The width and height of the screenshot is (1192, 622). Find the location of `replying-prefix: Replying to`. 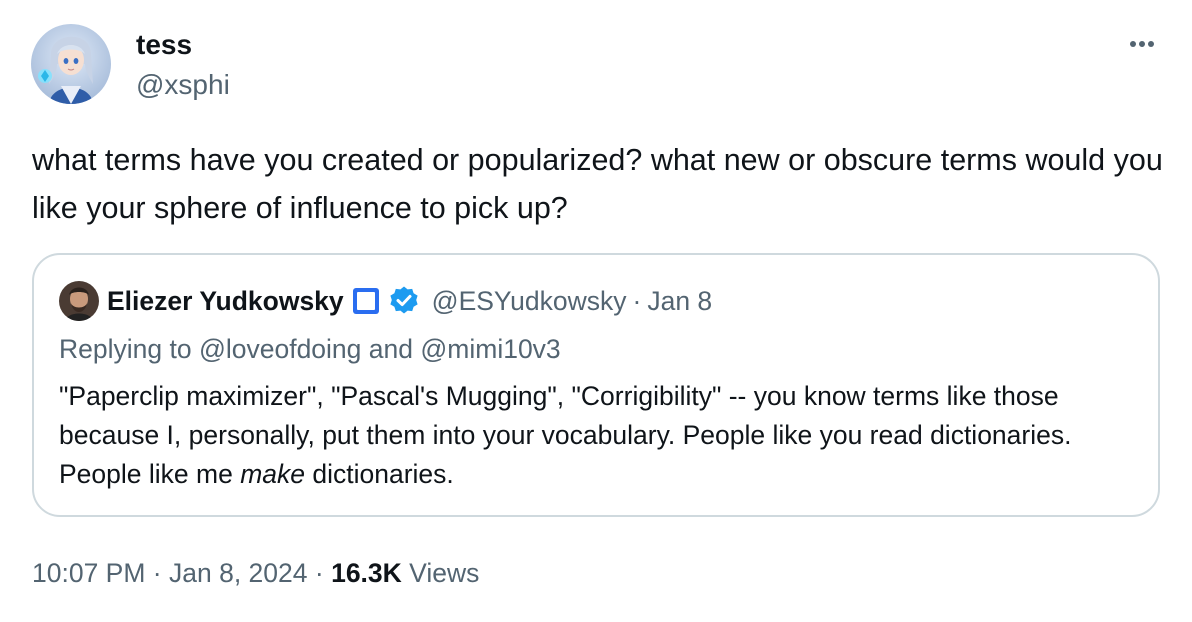

replying-prefix: Replying to is located at coordinates (129, 349).